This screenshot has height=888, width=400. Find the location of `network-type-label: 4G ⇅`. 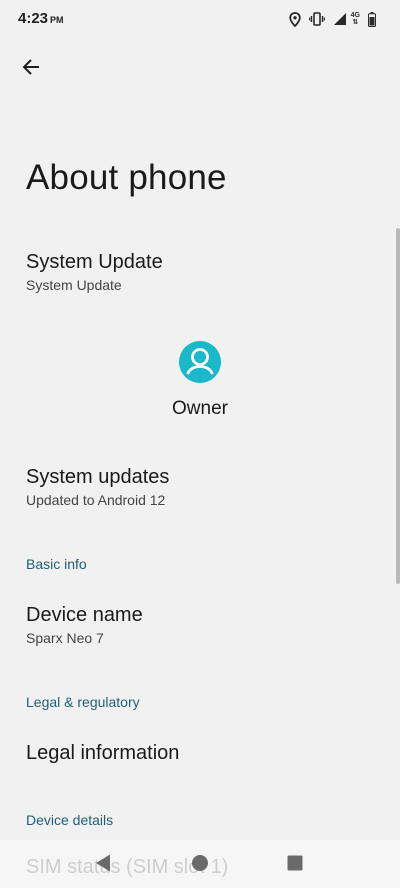

network-type-label: 4G ⇅ is located at coordinates (355, 19).